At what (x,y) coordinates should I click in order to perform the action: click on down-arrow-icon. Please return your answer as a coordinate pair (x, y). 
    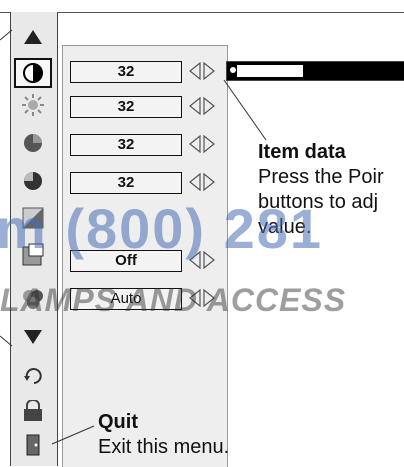
    Looking at the image, I should click on (33, 337).